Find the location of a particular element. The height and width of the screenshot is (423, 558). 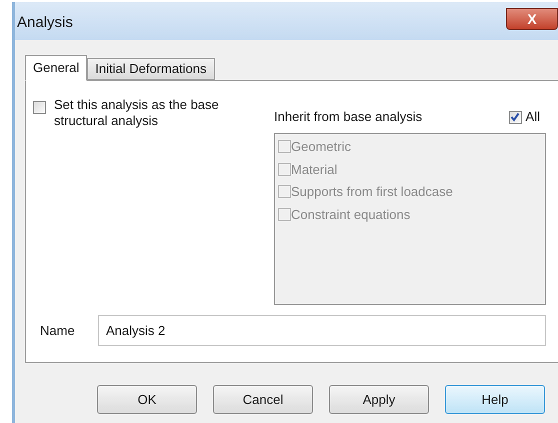

dialog-button: Help is located at coordinates (495, 399).